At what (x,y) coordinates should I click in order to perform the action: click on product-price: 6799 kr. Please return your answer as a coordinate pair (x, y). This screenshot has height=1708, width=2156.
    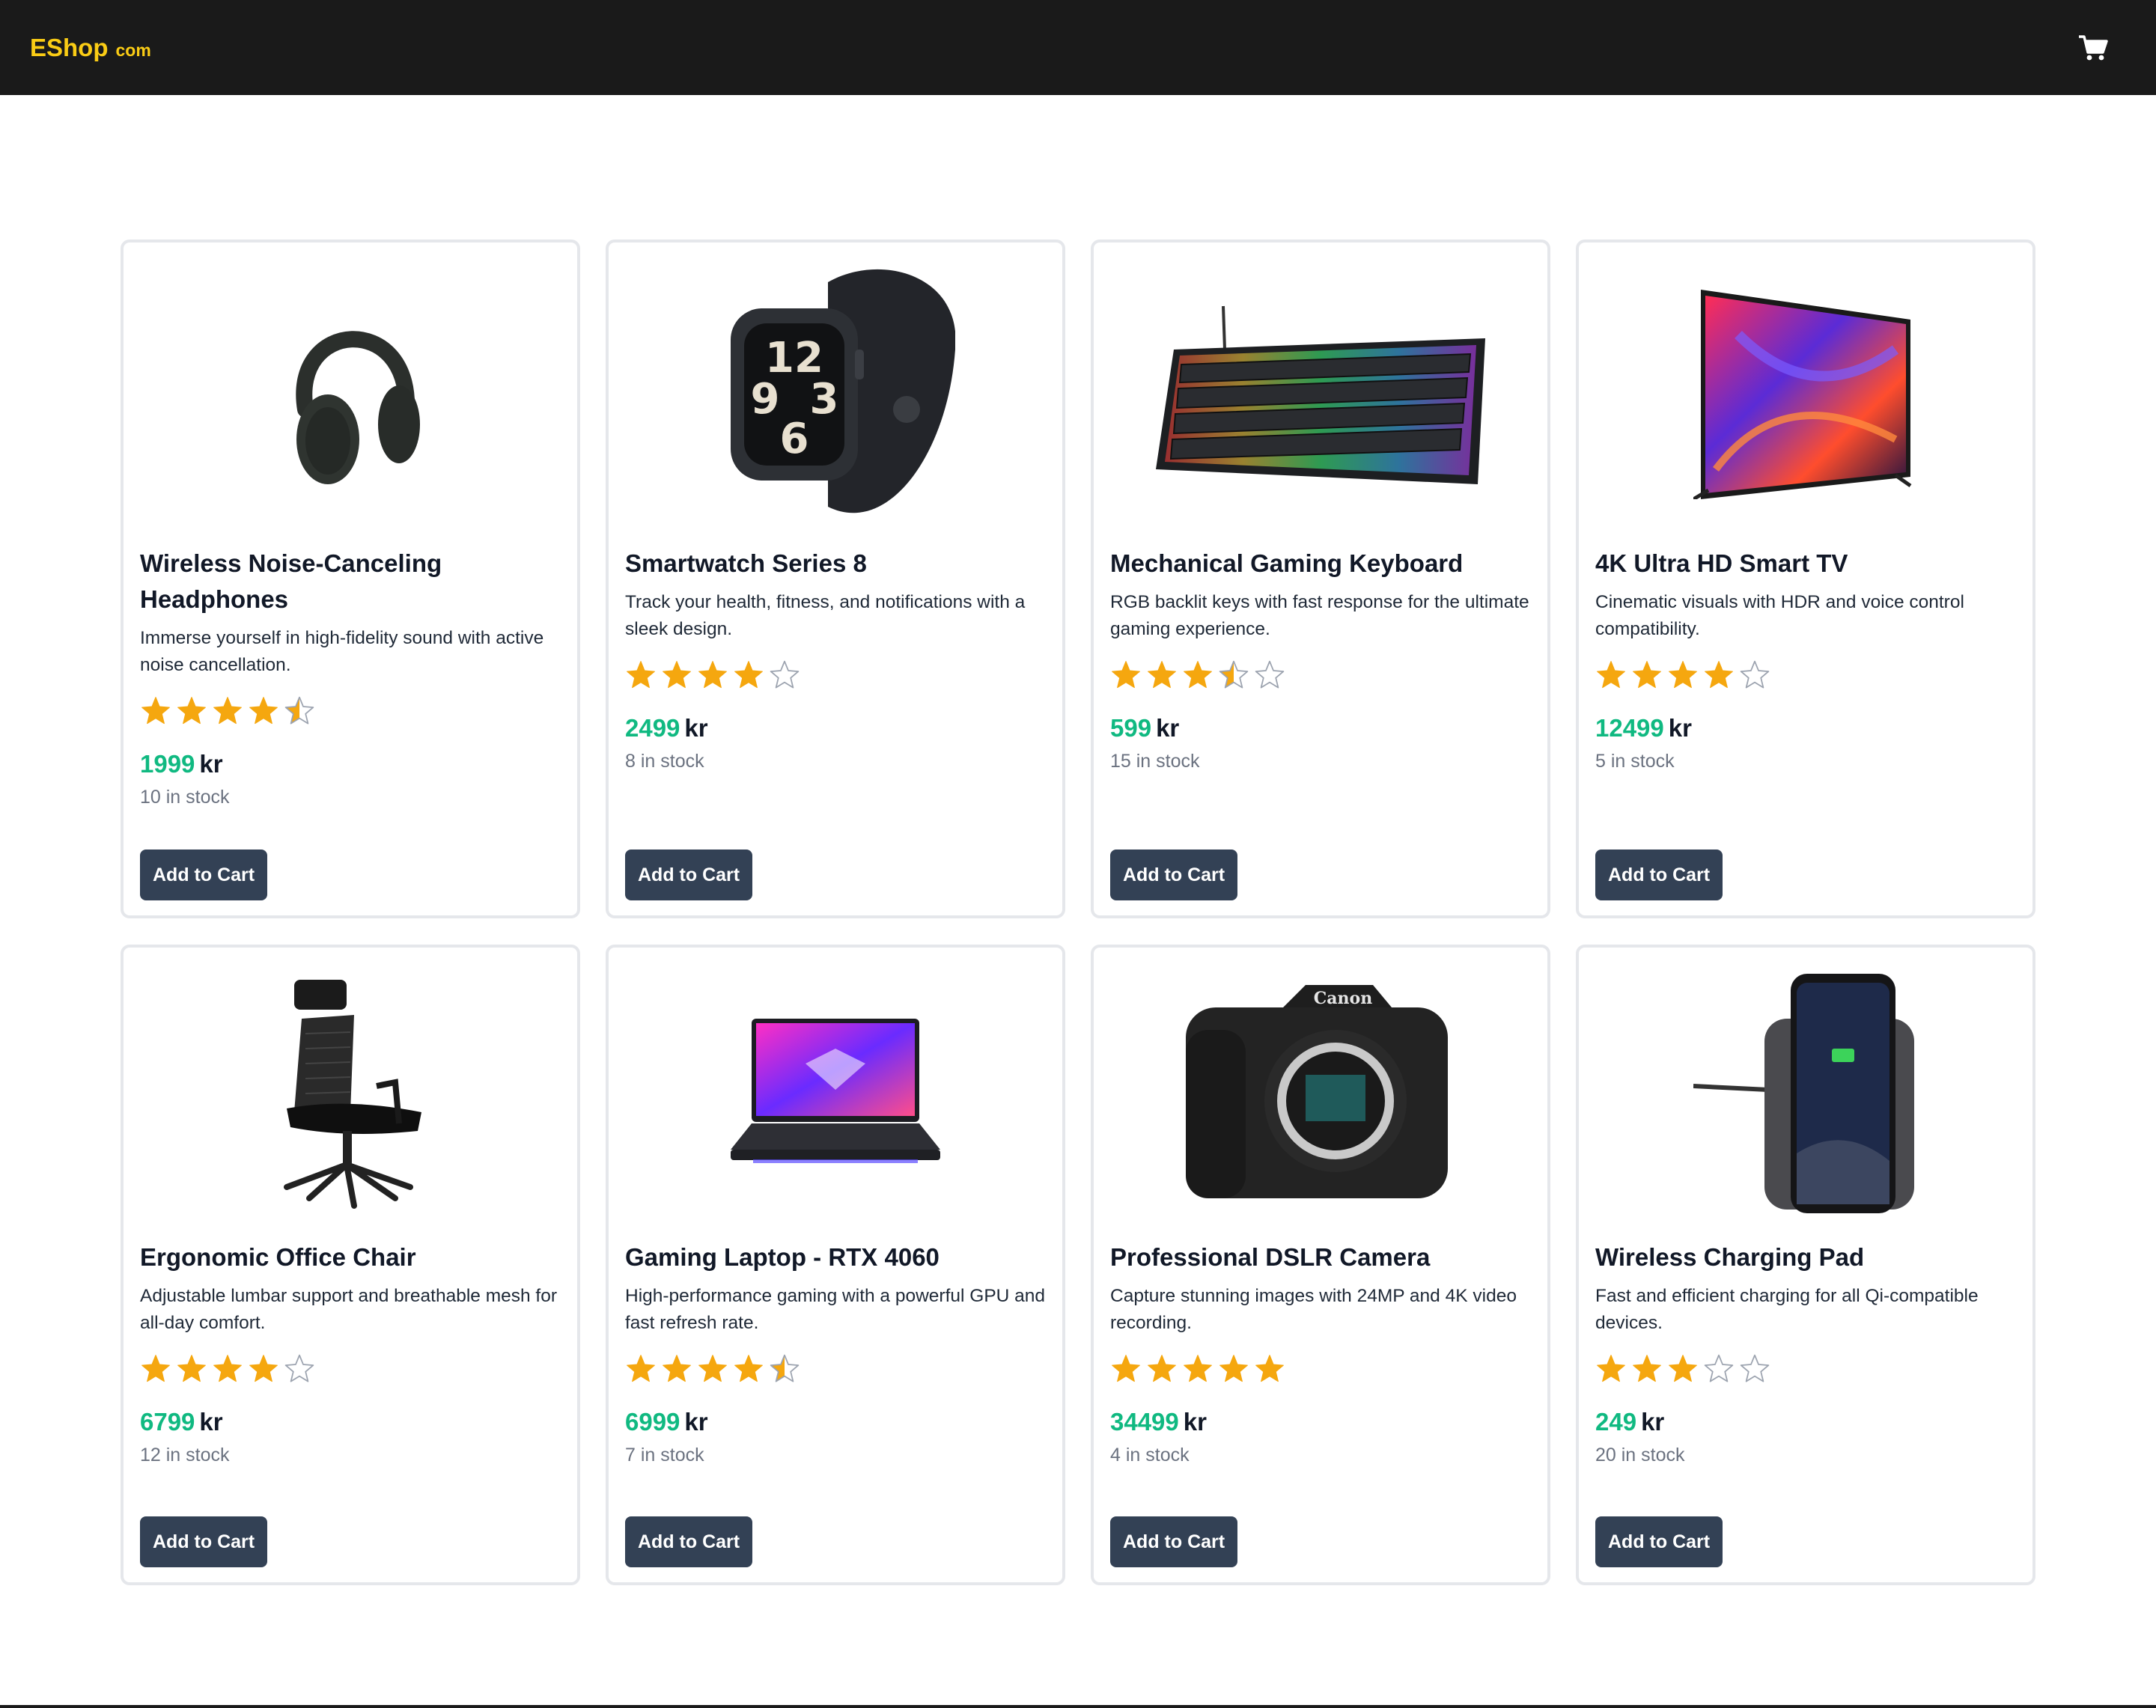
    Looking at the image, I should click on (350, 1422).